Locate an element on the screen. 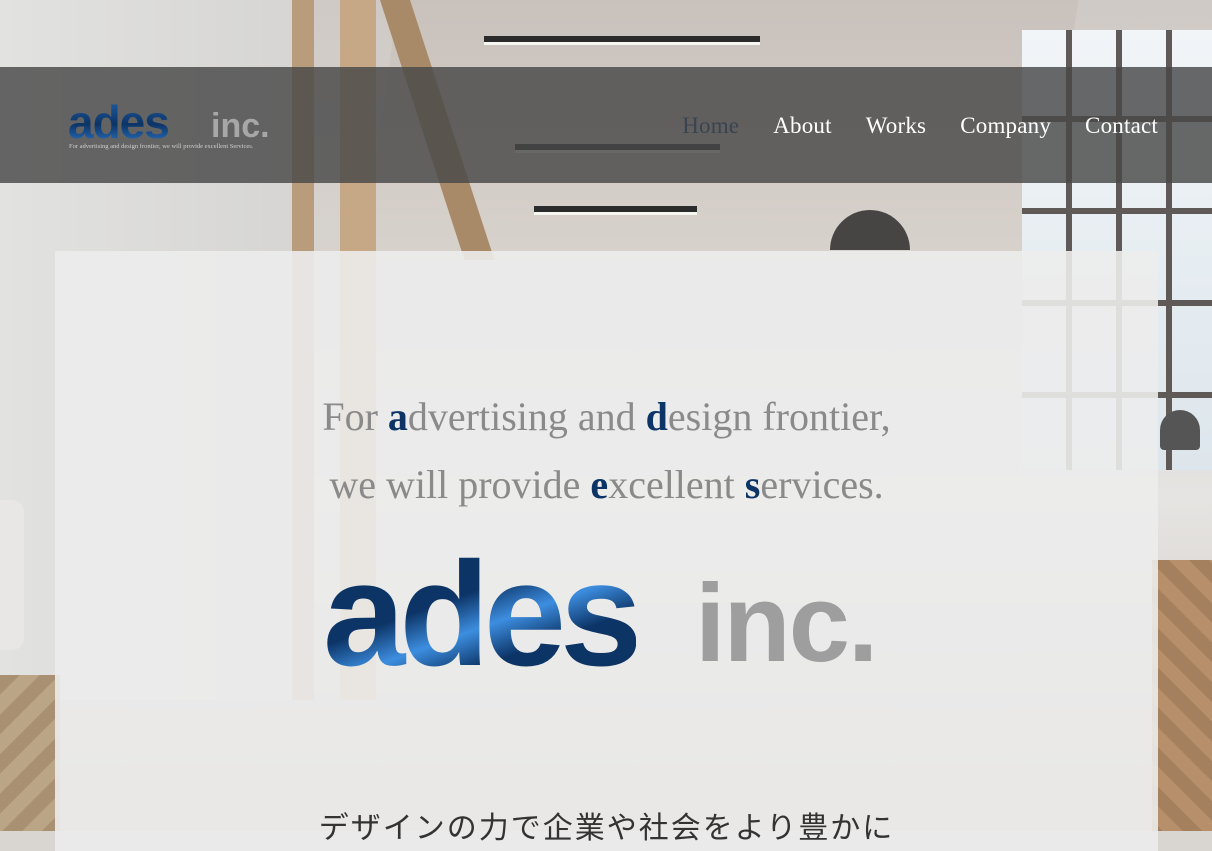  hero-logo-wordmark: ades is located at coordinates (482, 614).